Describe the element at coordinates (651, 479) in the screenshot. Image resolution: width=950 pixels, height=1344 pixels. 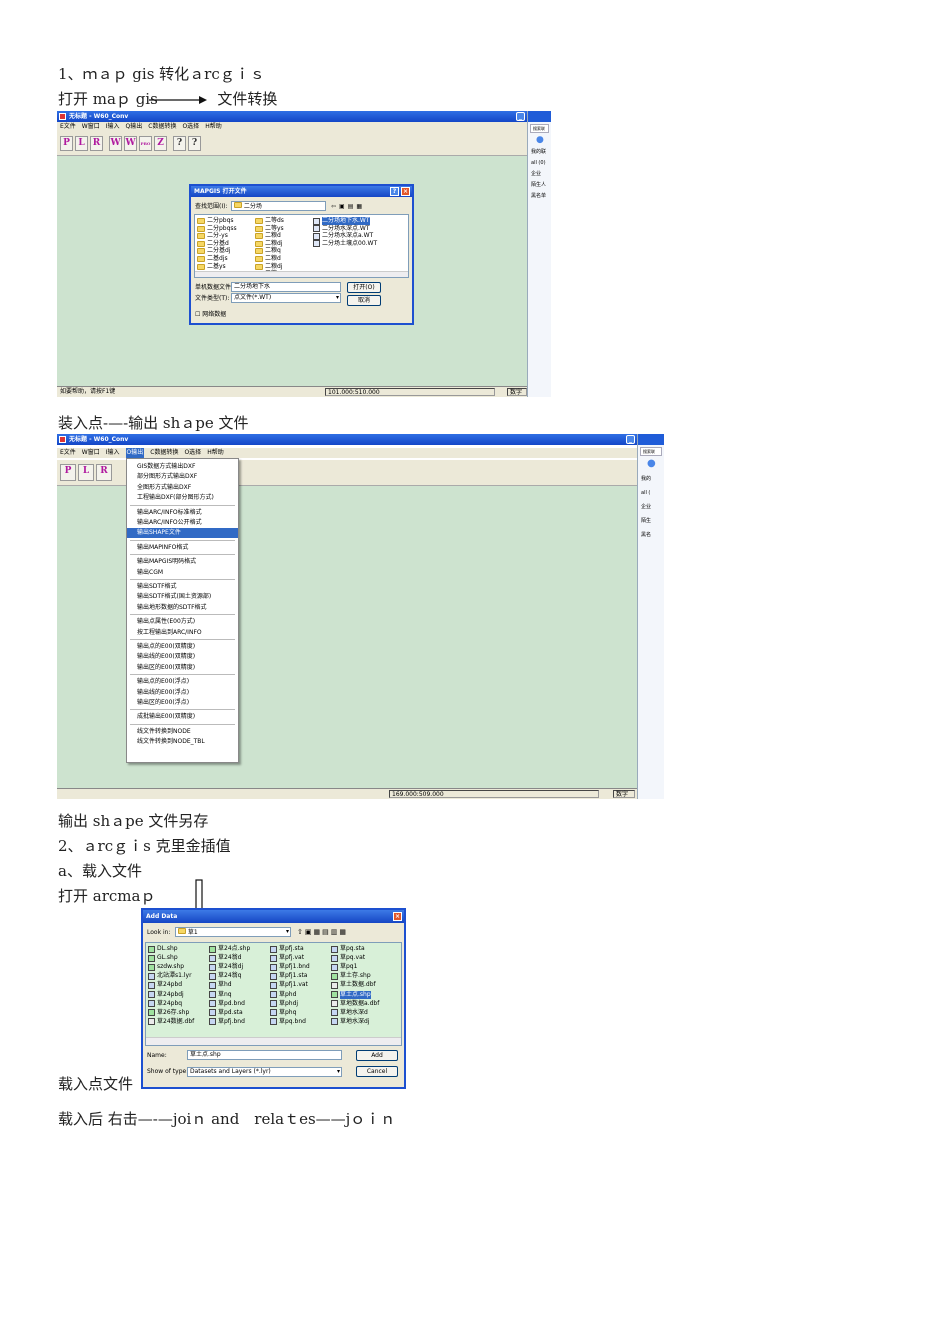
I see `sidebar-item: 我的` at that location.